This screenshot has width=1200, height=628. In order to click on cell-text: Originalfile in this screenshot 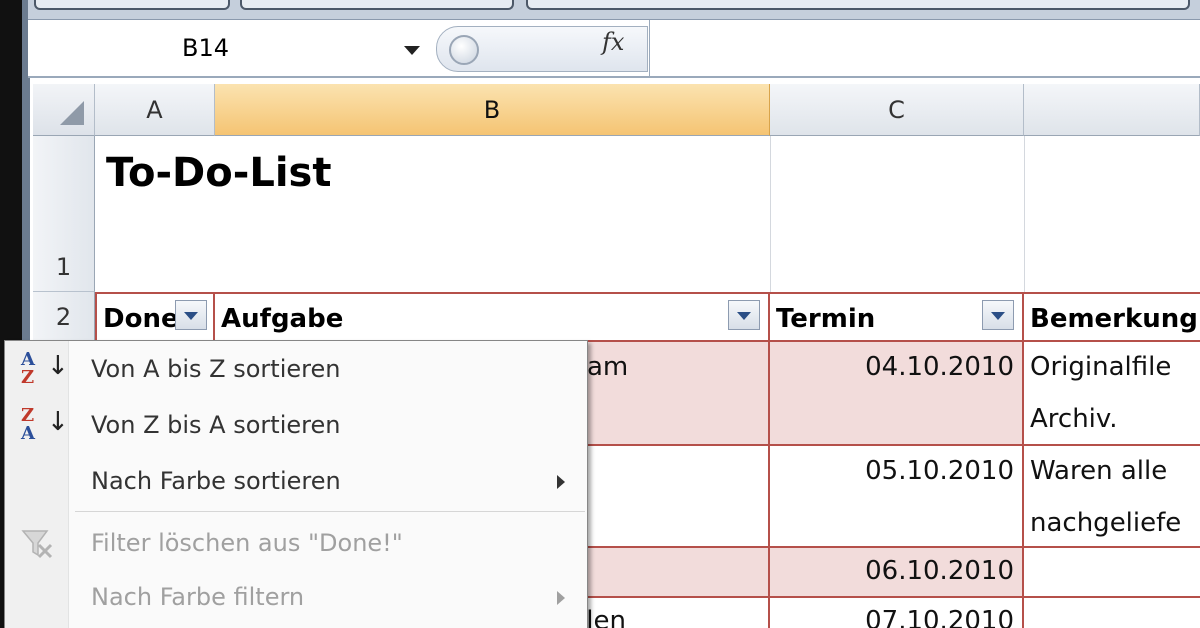, I will do `click(1101, 367)`.